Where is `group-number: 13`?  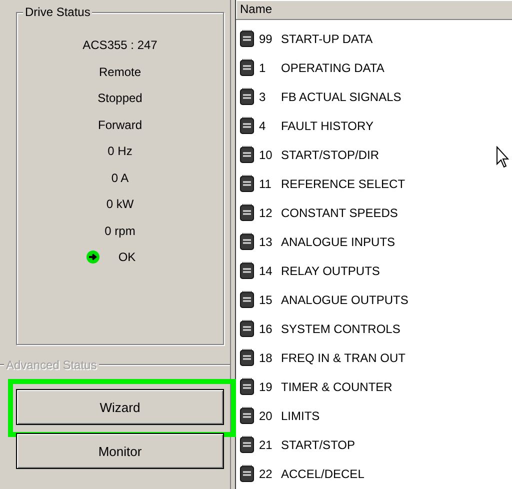
group-number: 13 is located at coordinates (268, 241).